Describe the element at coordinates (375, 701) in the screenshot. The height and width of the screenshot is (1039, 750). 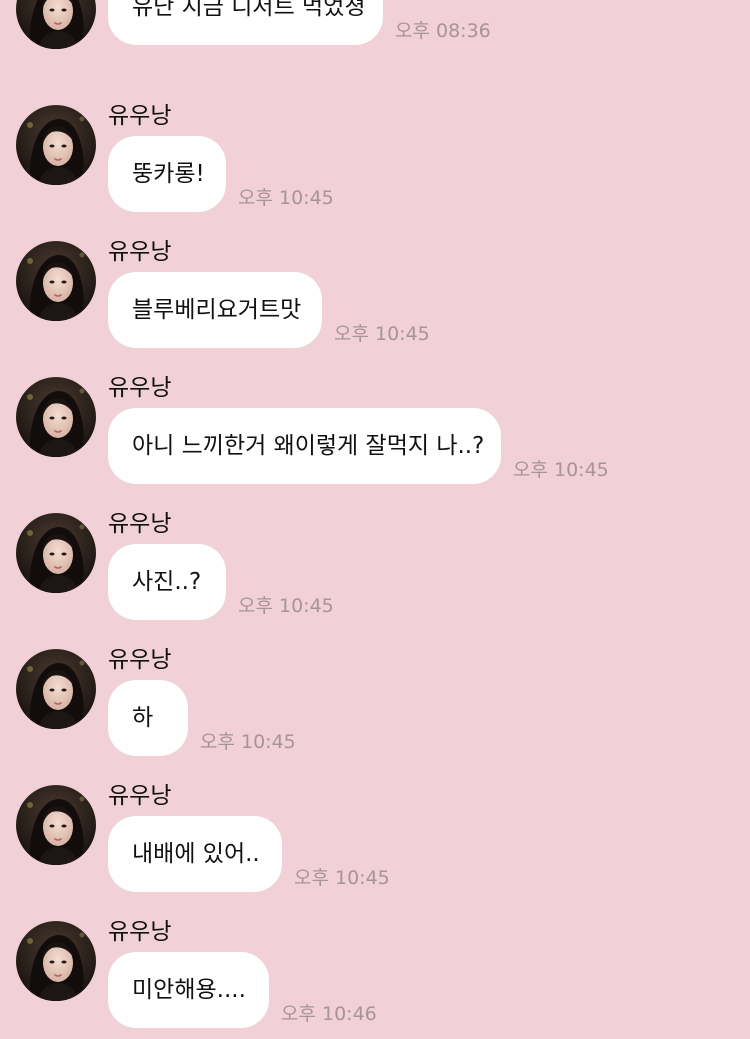
I see `message-row: 유우낭하오후 10:45` at that location.